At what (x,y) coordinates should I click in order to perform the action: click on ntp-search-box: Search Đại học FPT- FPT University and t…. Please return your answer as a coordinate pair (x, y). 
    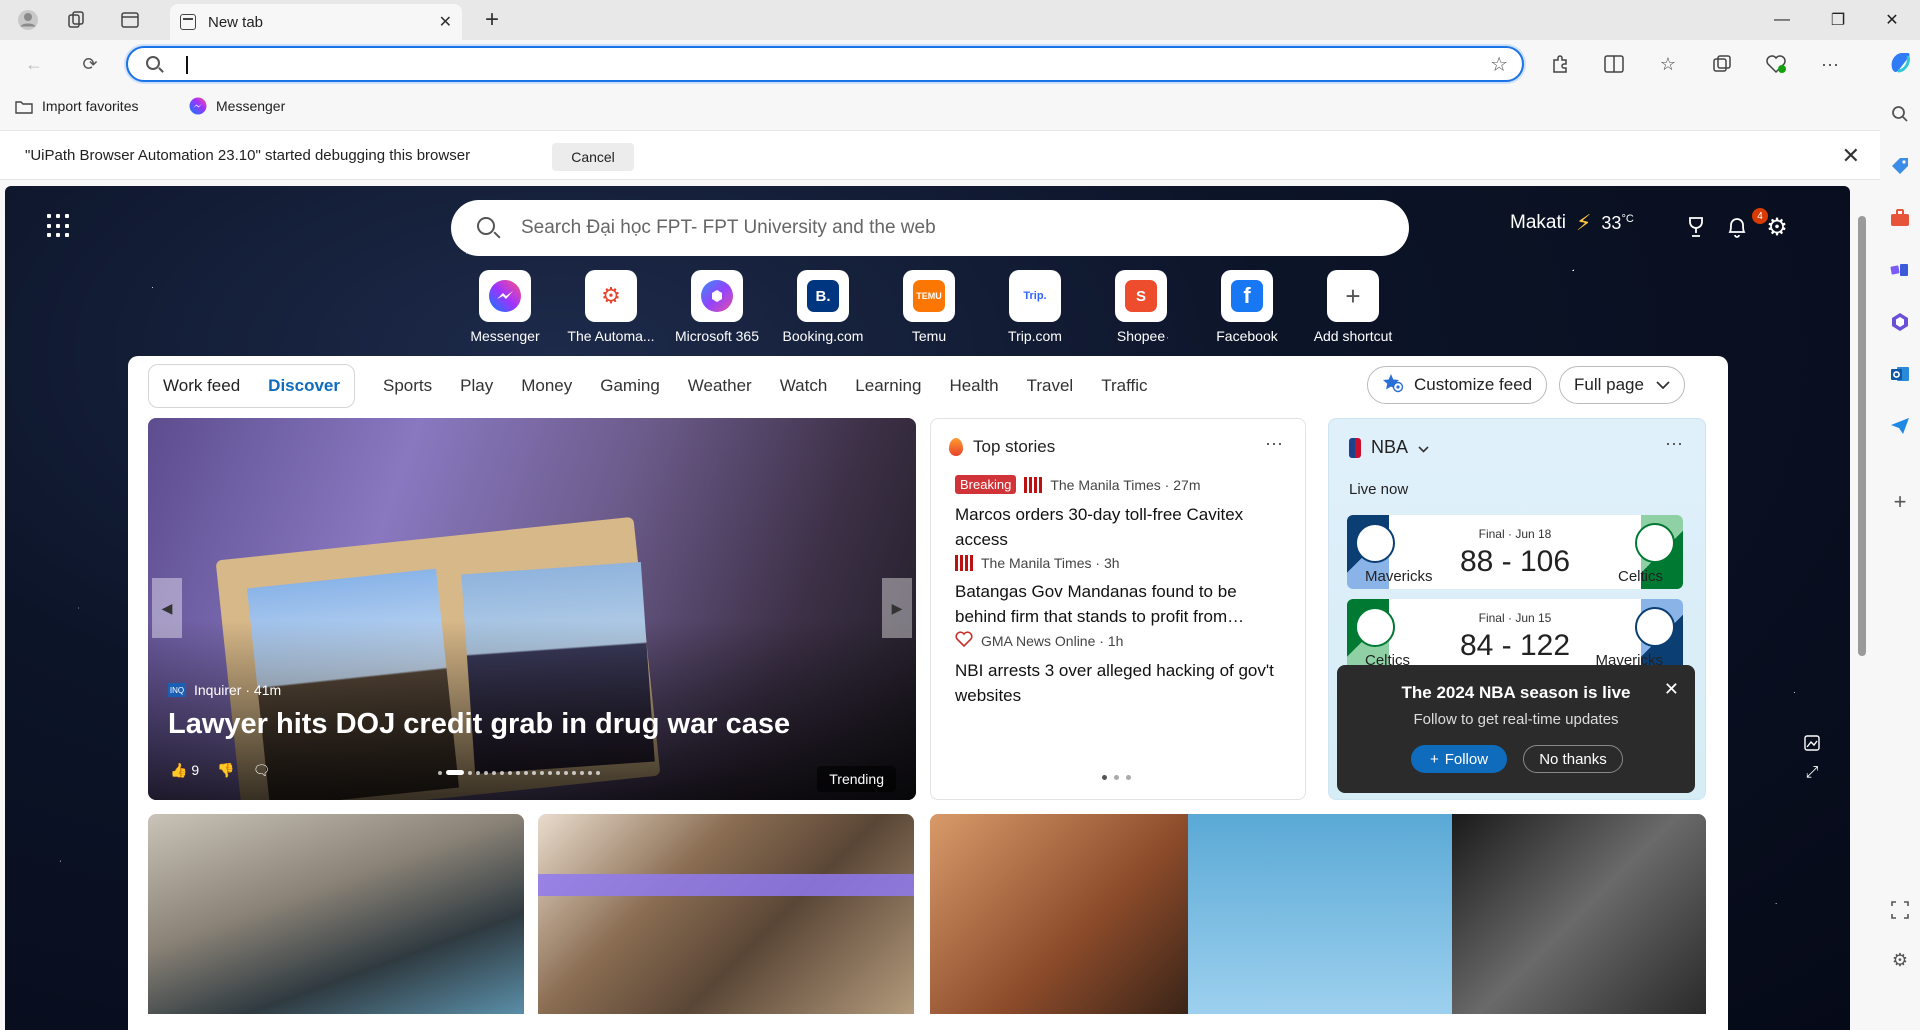
    Looking at the image, I should click on (930, 228).